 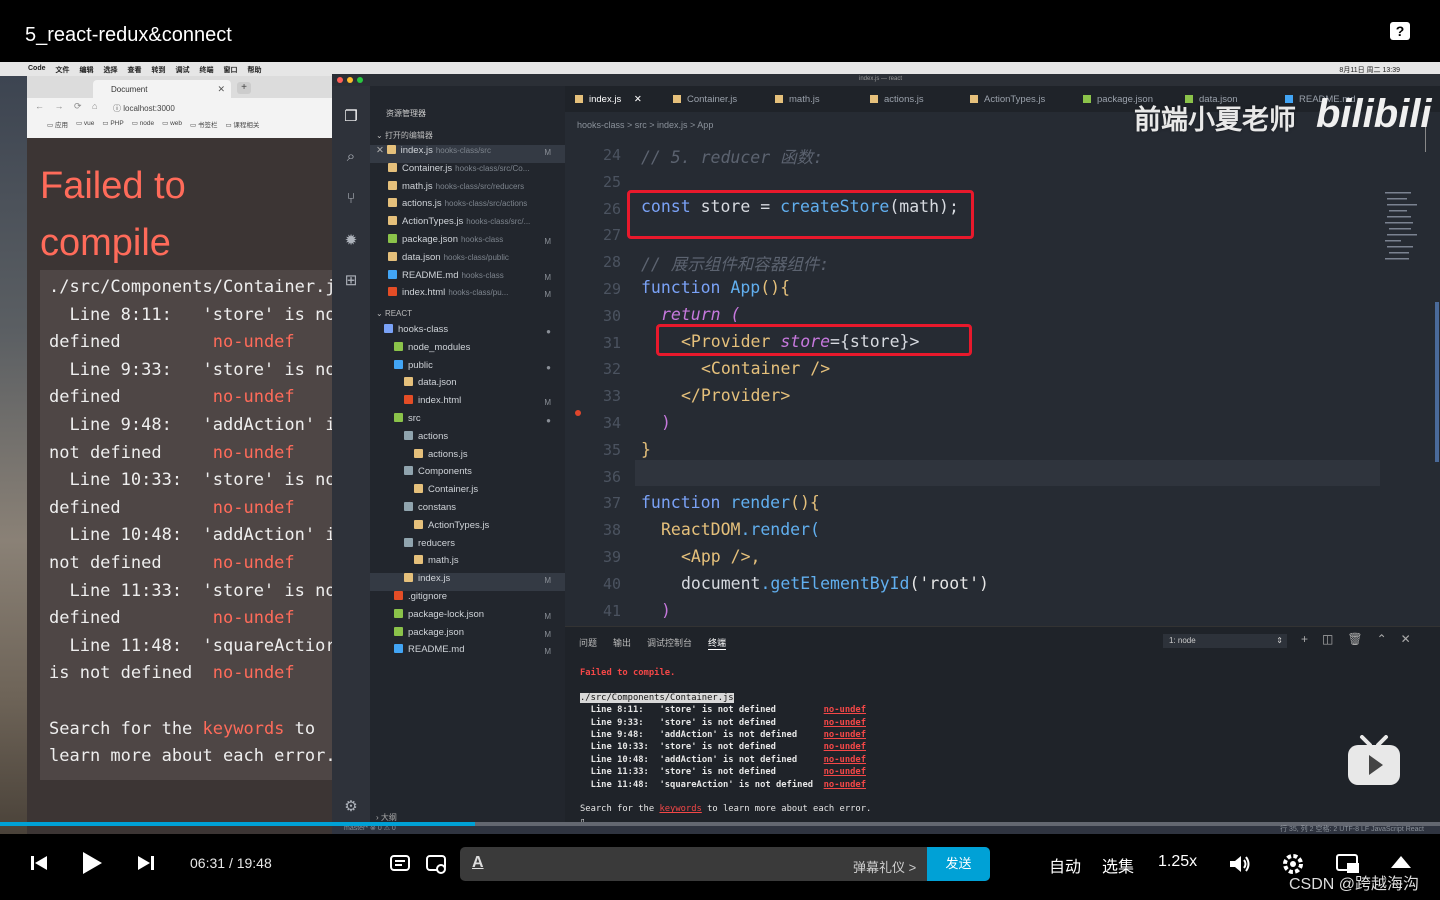 What do you see at coordinates (1304, 639) in the screenshot?
I see `add-terminal-icon: +` at bounding box center [1304, 639].